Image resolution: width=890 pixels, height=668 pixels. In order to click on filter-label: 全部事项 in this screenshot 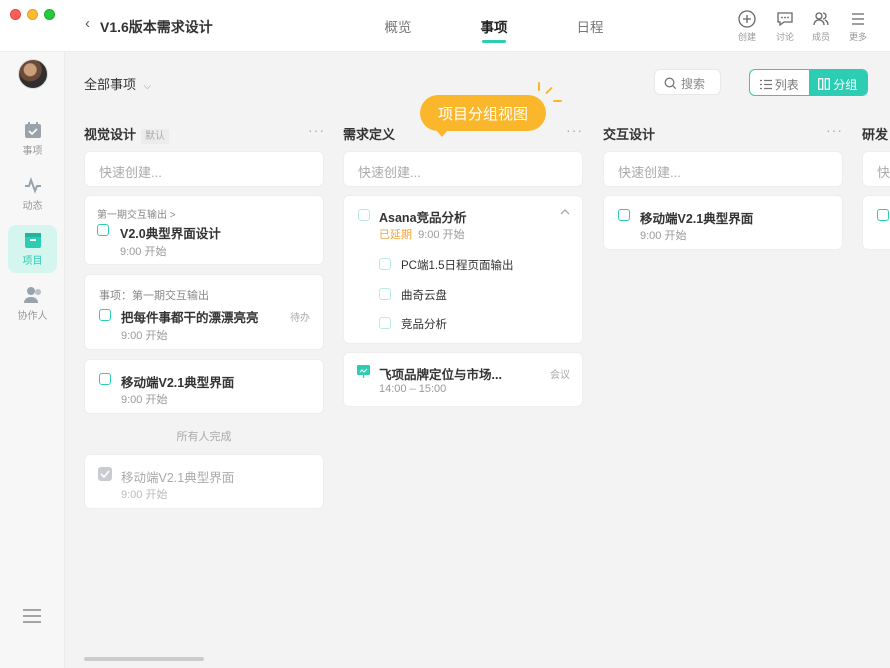, I will do `click(110, 84)`.